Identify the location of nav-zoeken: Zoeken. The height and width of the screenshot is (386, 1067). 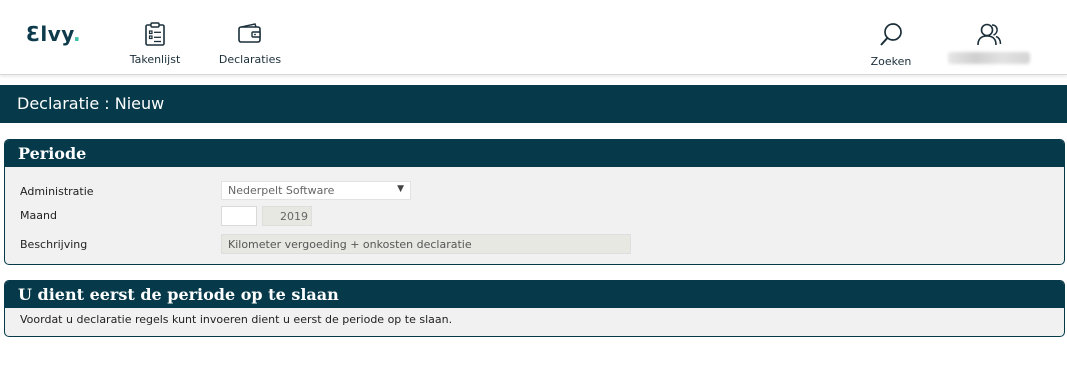
(891, 45).